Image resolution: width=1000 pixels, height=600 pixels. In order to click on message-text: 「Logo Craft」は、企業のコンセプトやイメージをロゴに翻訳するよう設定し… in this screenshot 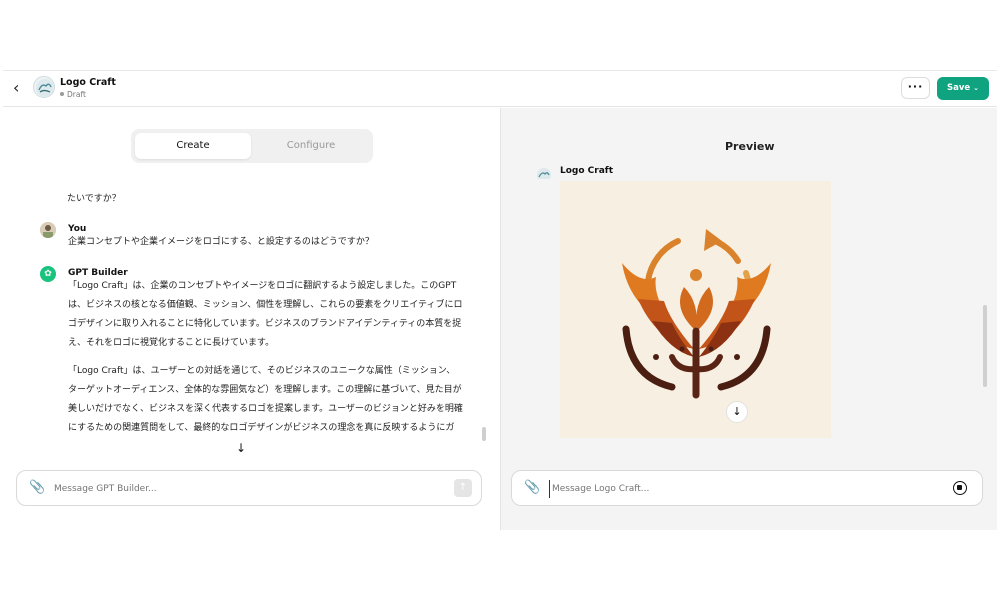, I will do `click(265, 359)`.